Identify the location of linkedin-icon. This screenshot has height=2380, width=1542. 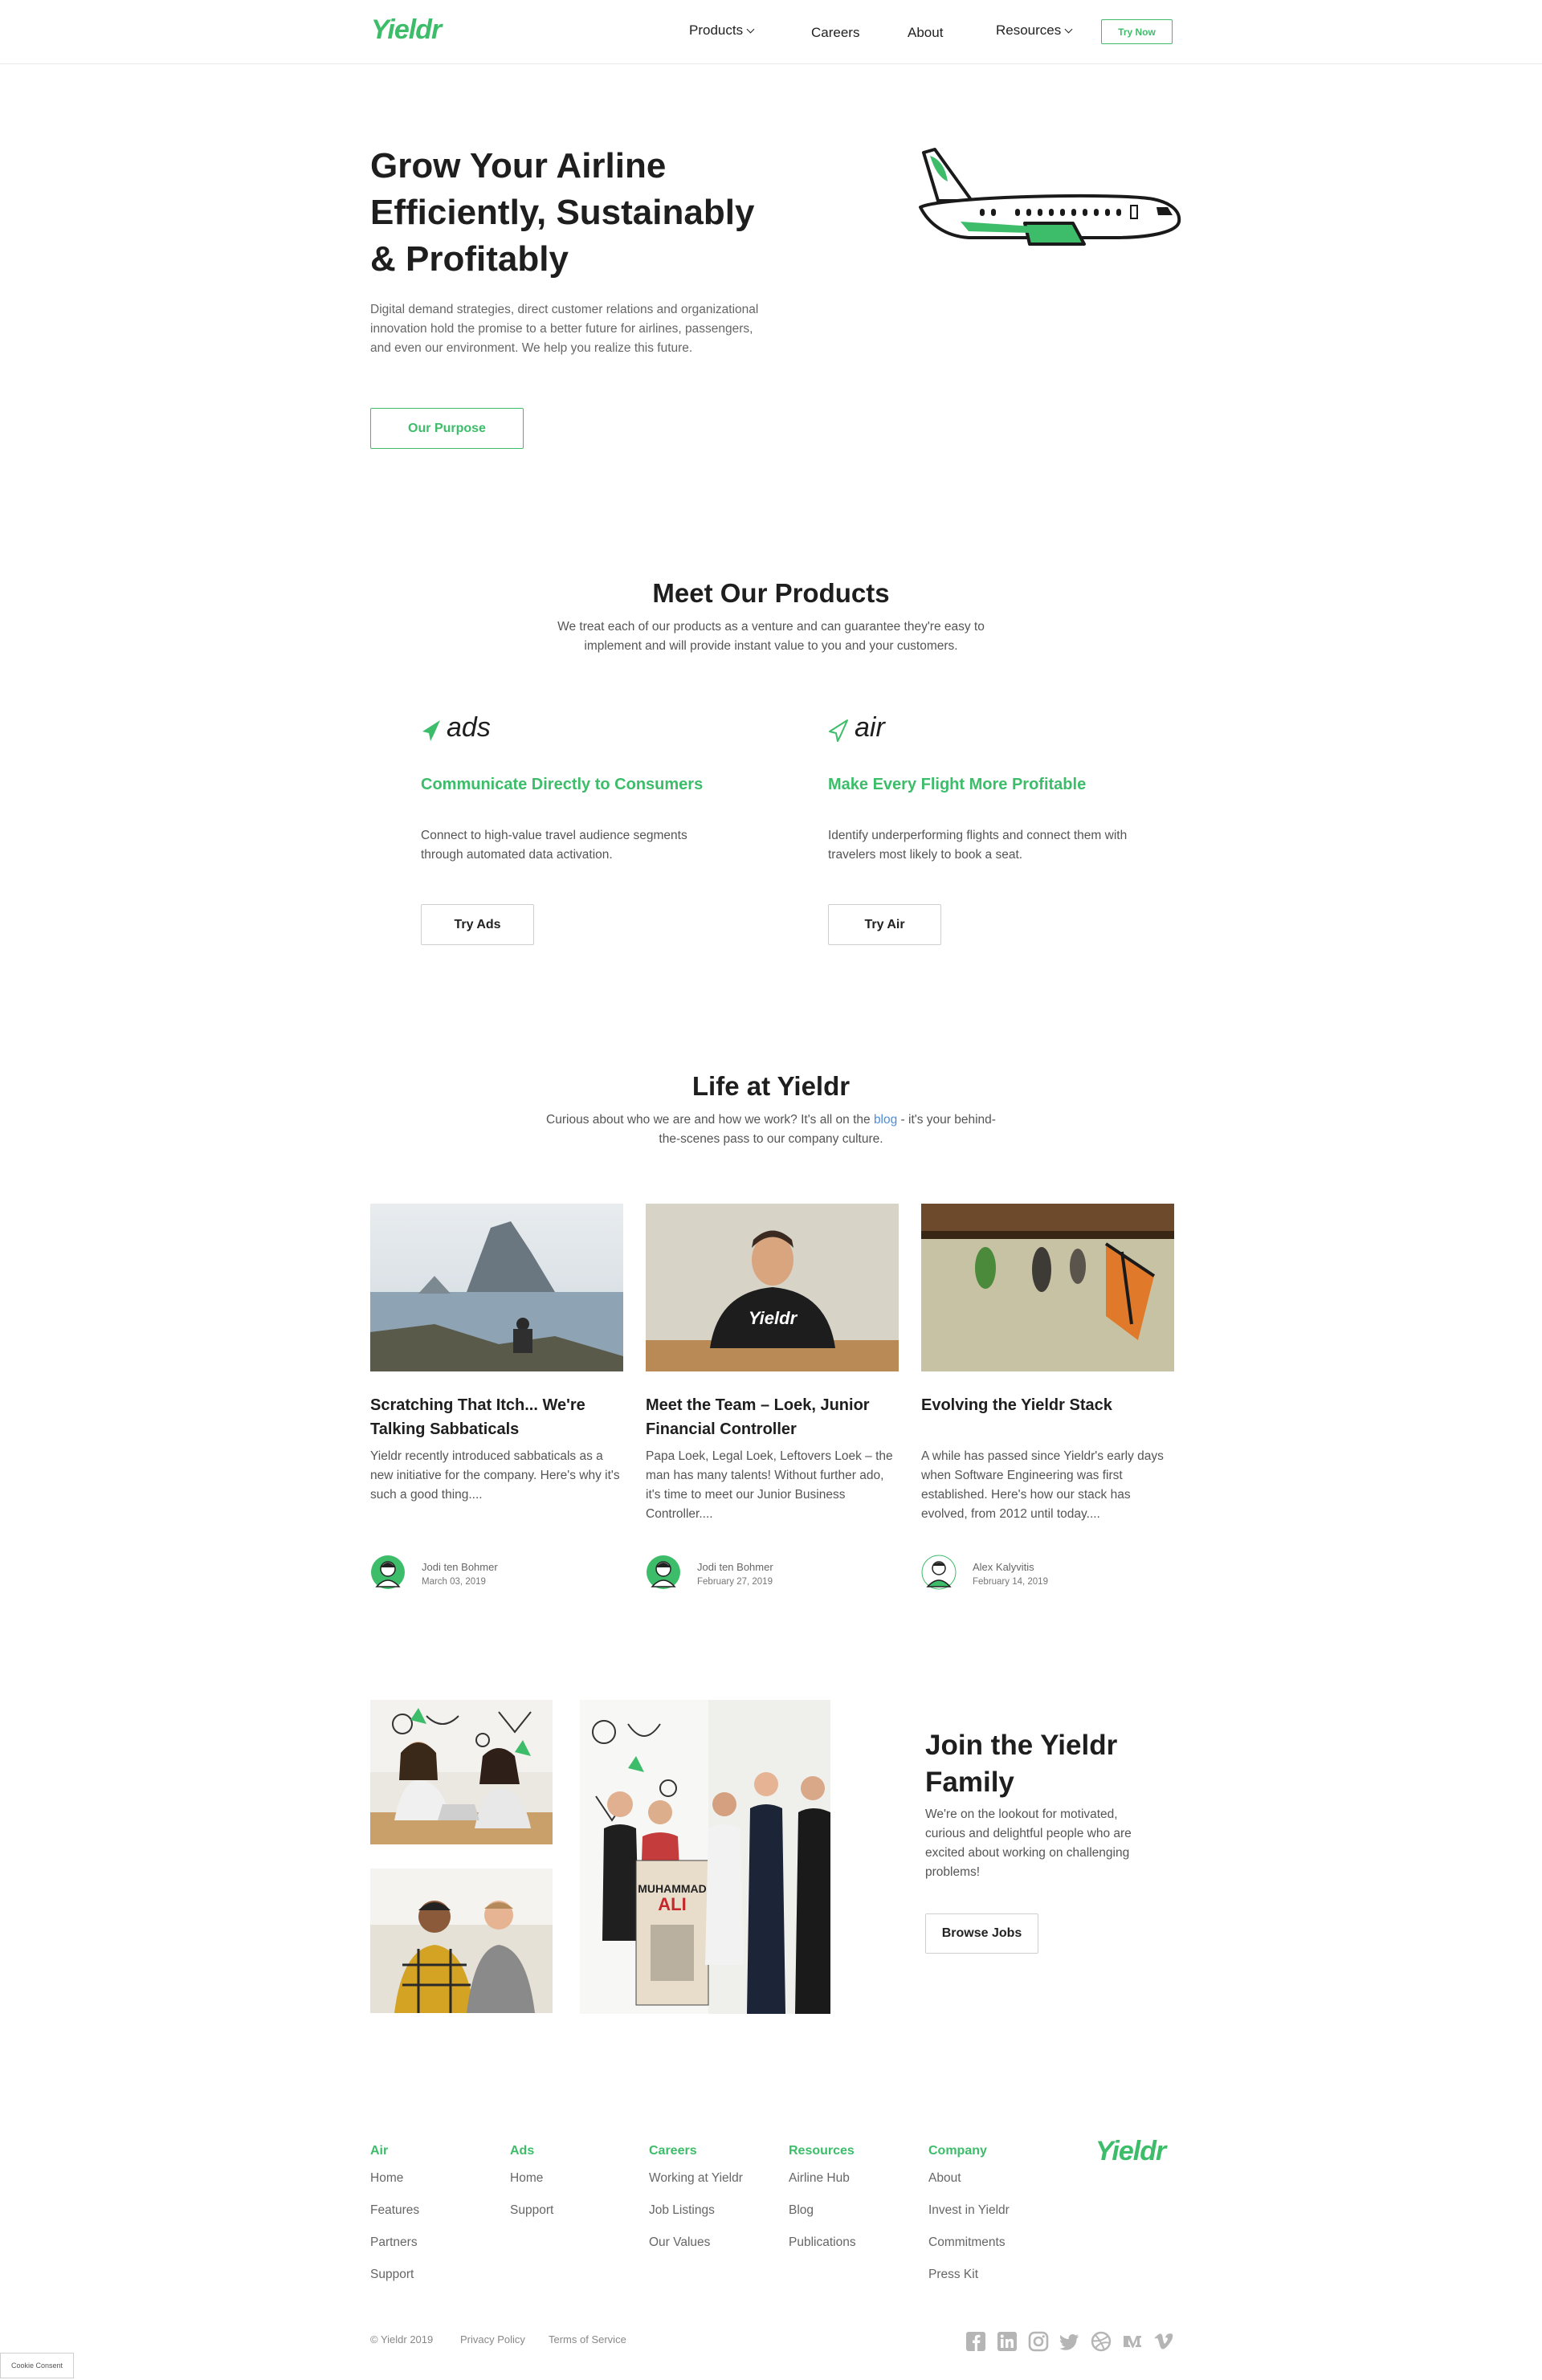
(1007, 2341).